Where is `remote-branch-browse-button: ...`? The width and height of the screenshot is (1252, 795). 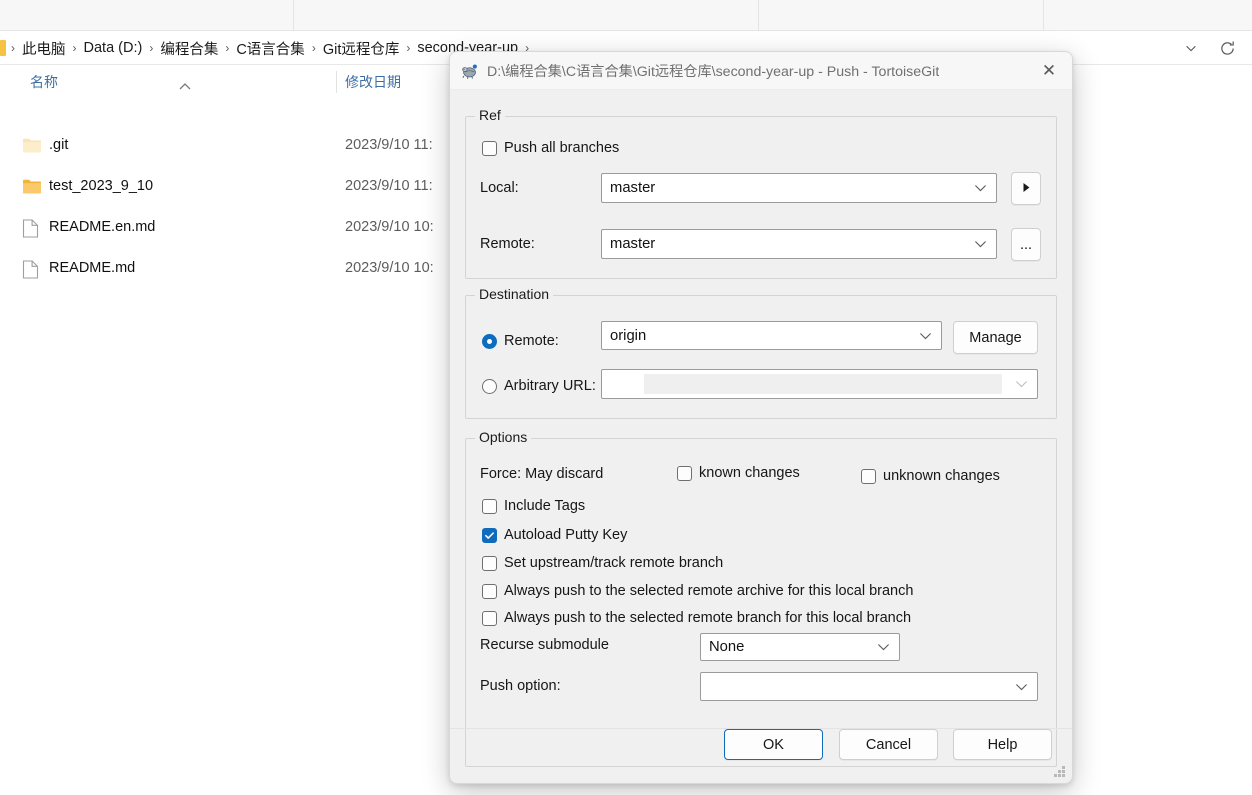
remote-branch-browse-button: ... is located at coordinates (1026, 244).